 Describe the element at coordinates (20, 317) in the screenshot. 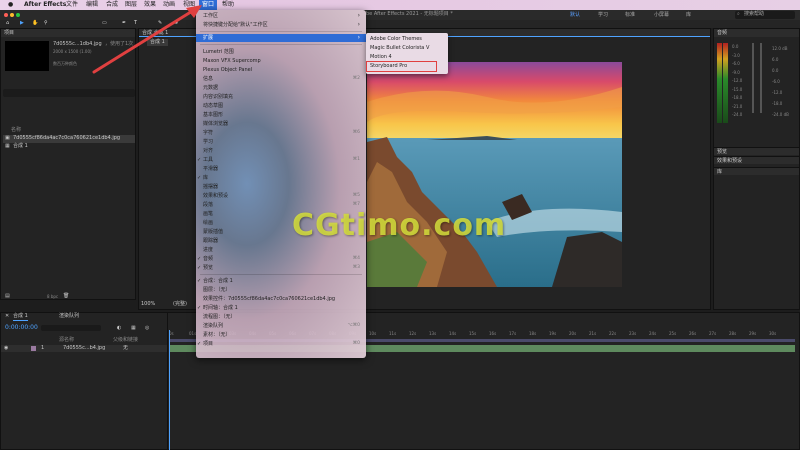

I see `timeline-tab: 合成 1` at that location.